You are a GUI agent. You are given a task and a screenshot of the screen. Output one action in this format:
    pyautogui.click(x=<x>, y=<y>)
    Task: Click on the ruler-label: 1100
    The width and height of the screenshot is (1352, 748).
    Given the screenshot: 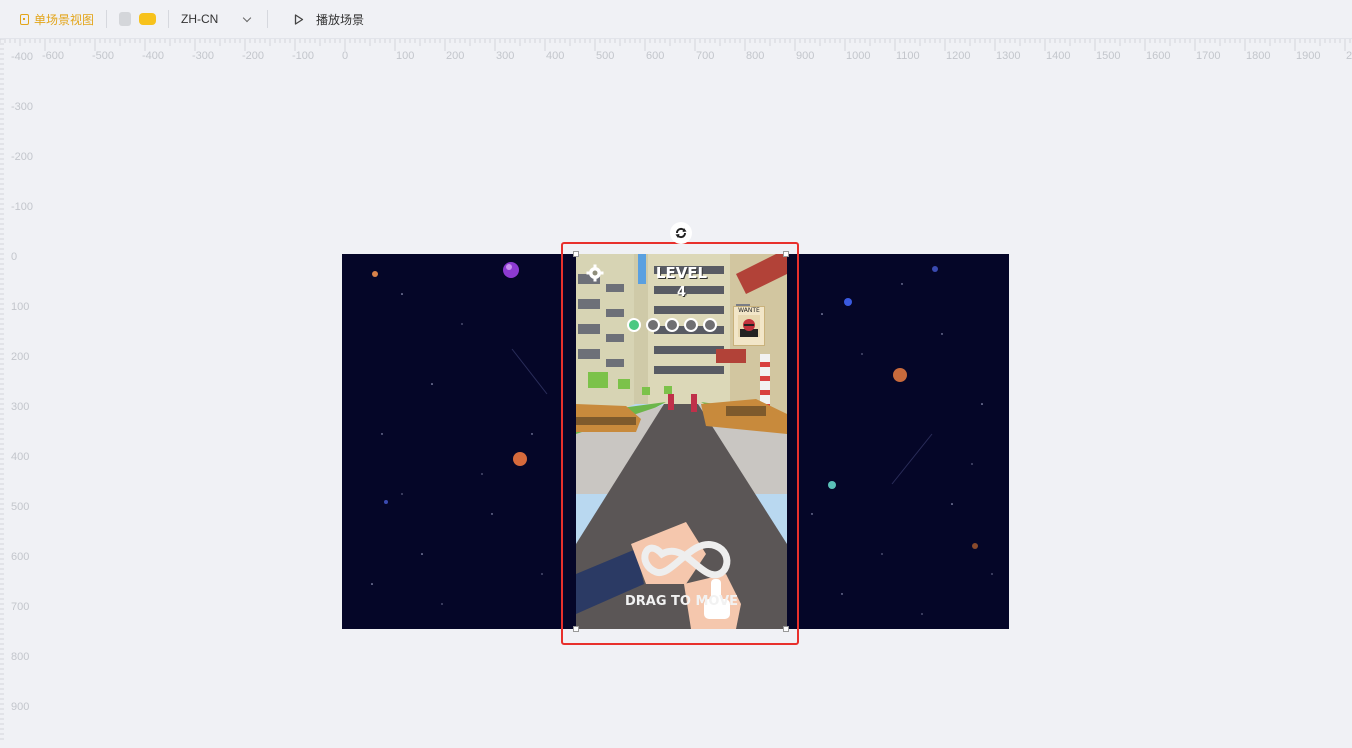 What is the action you would take?
    pyautogui.click(x=908, y=56)
    